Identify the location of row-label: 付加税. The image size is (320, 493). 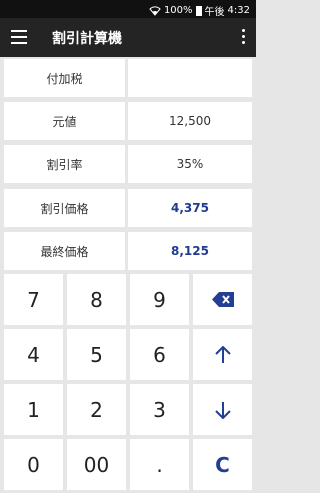
(64, 78).